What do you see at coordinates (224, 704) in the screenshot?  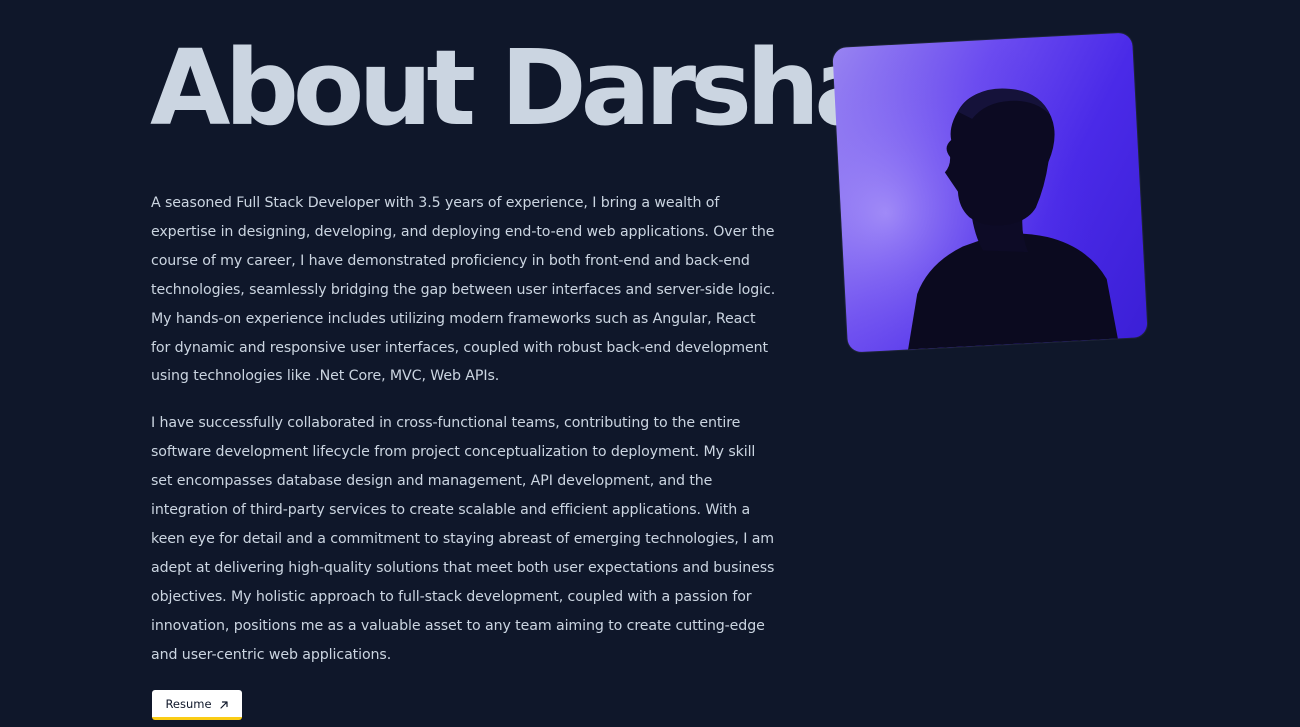 I see `arrow-up-right-icon` at bounding box center [224, 704].